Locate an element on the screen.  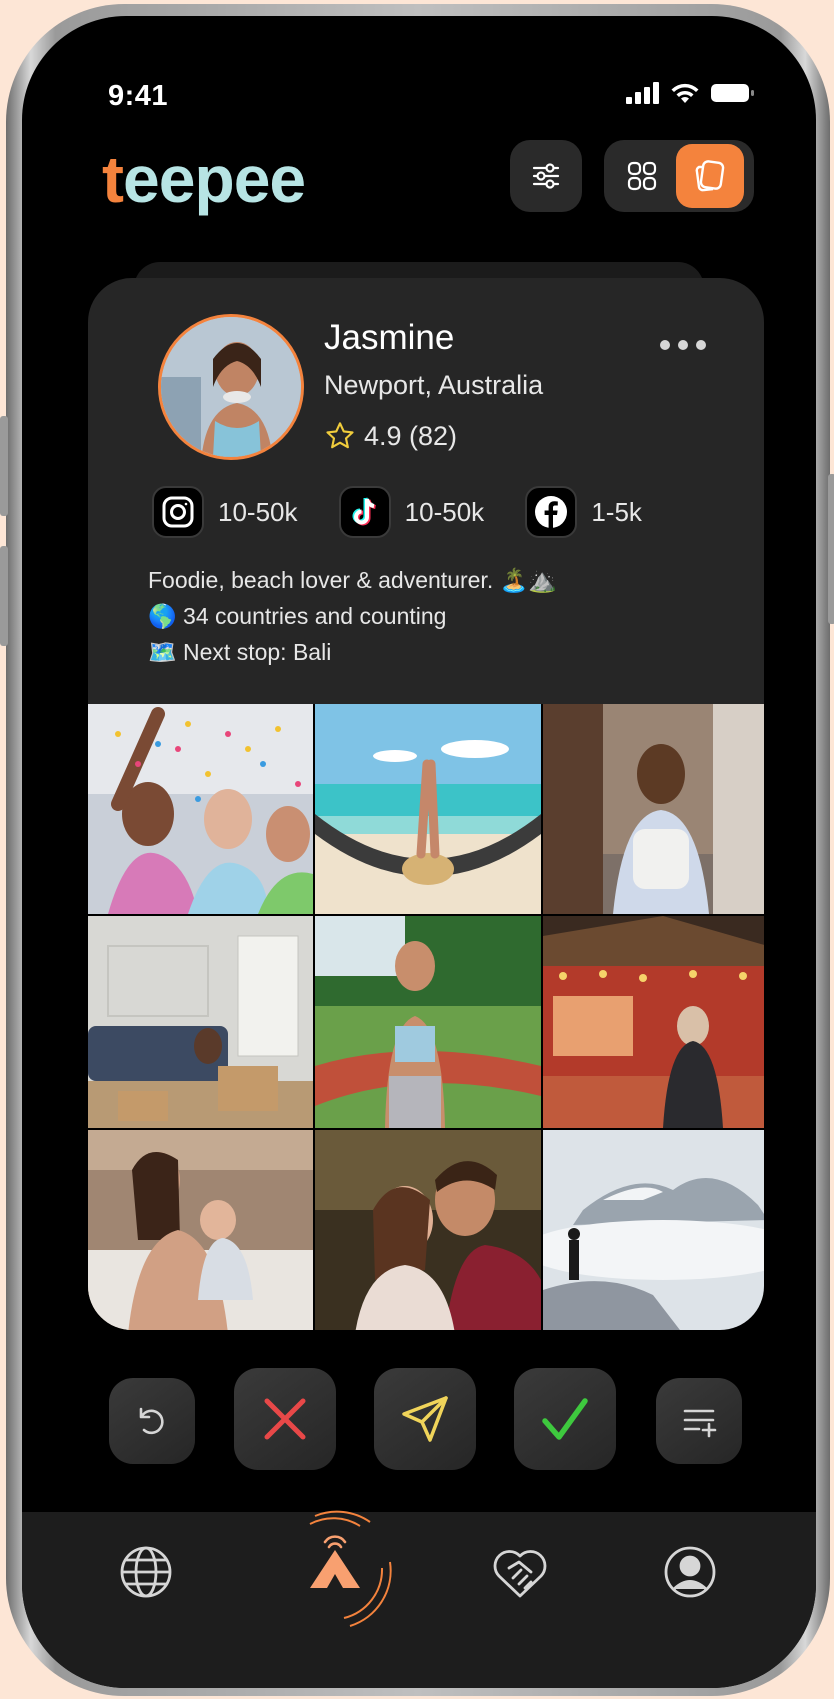
battery-icon is located at coordinates (732, 93).